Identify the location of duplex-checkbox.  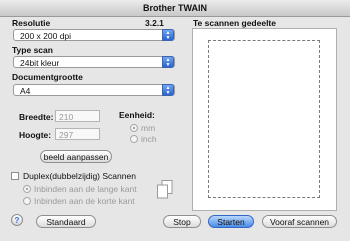
(15, 176).